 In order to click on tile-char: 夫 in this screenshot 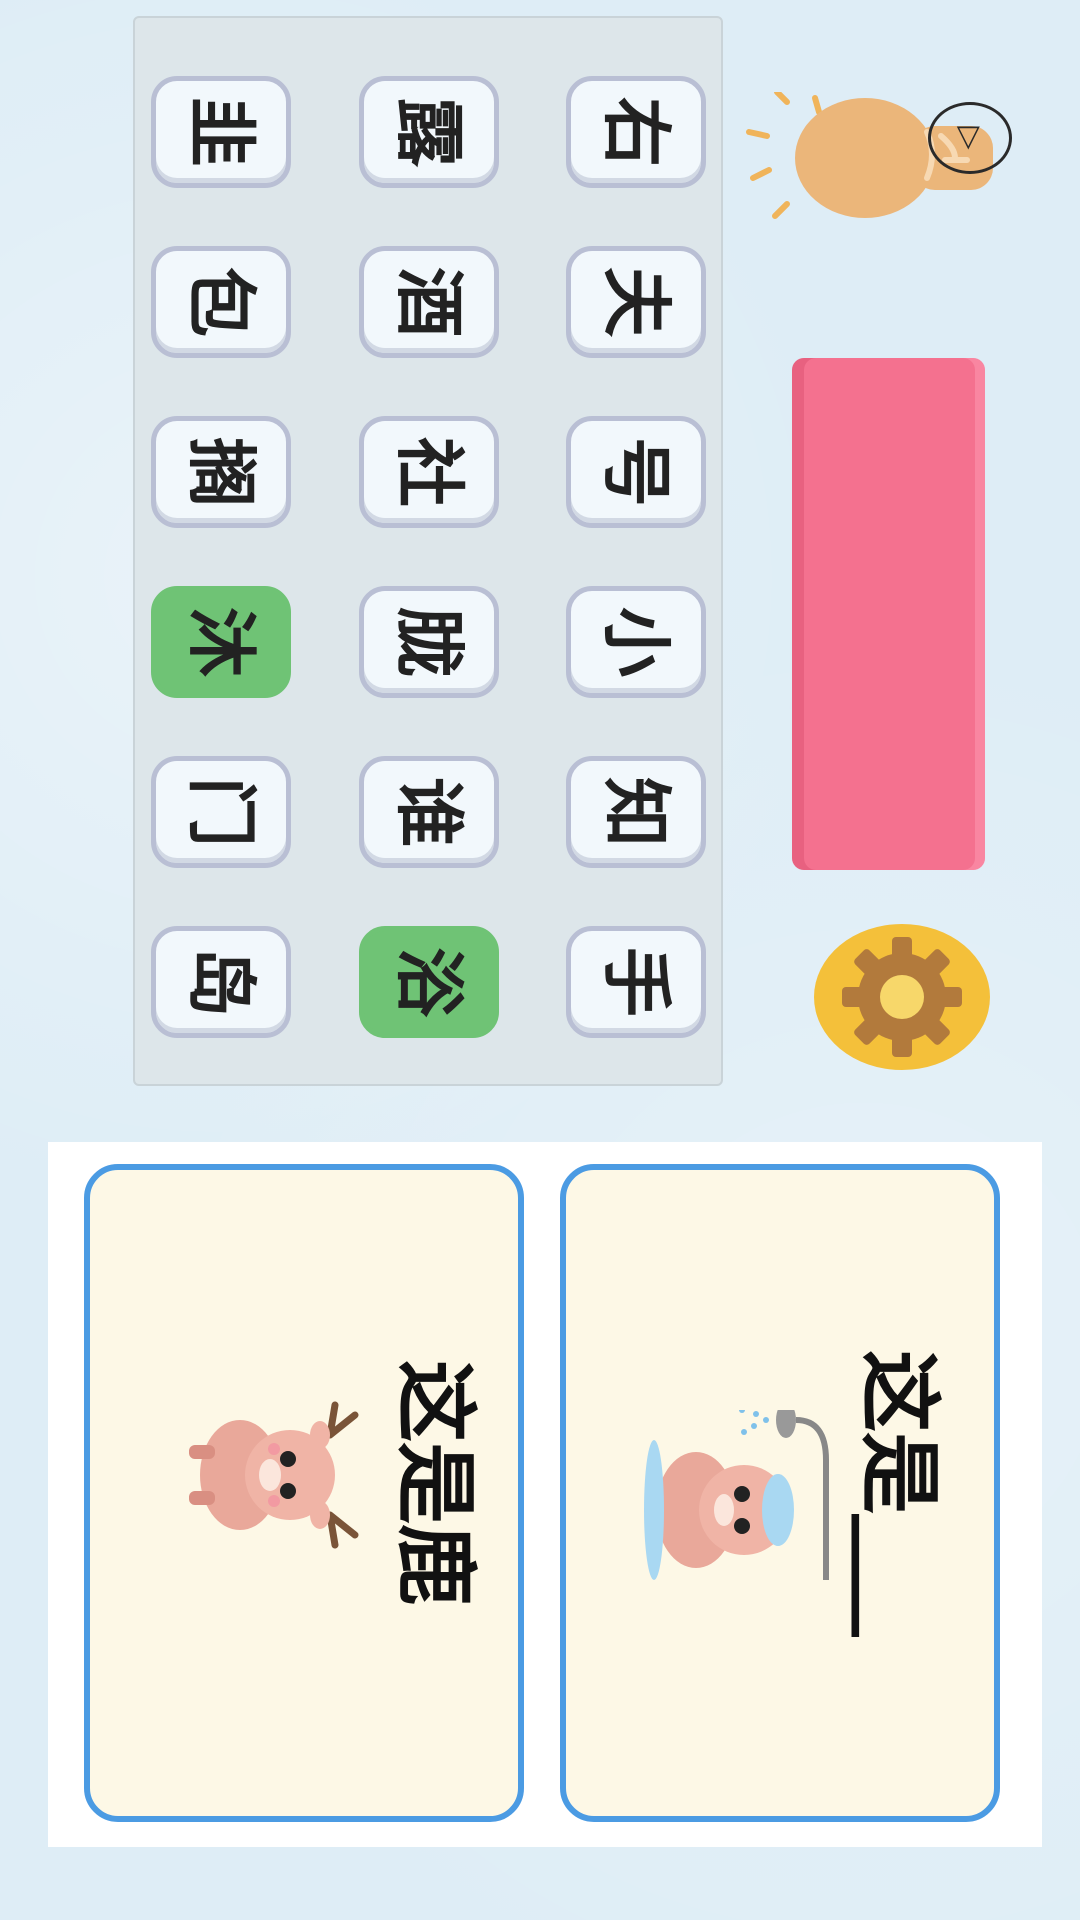, I will do `click(636, 302)`.